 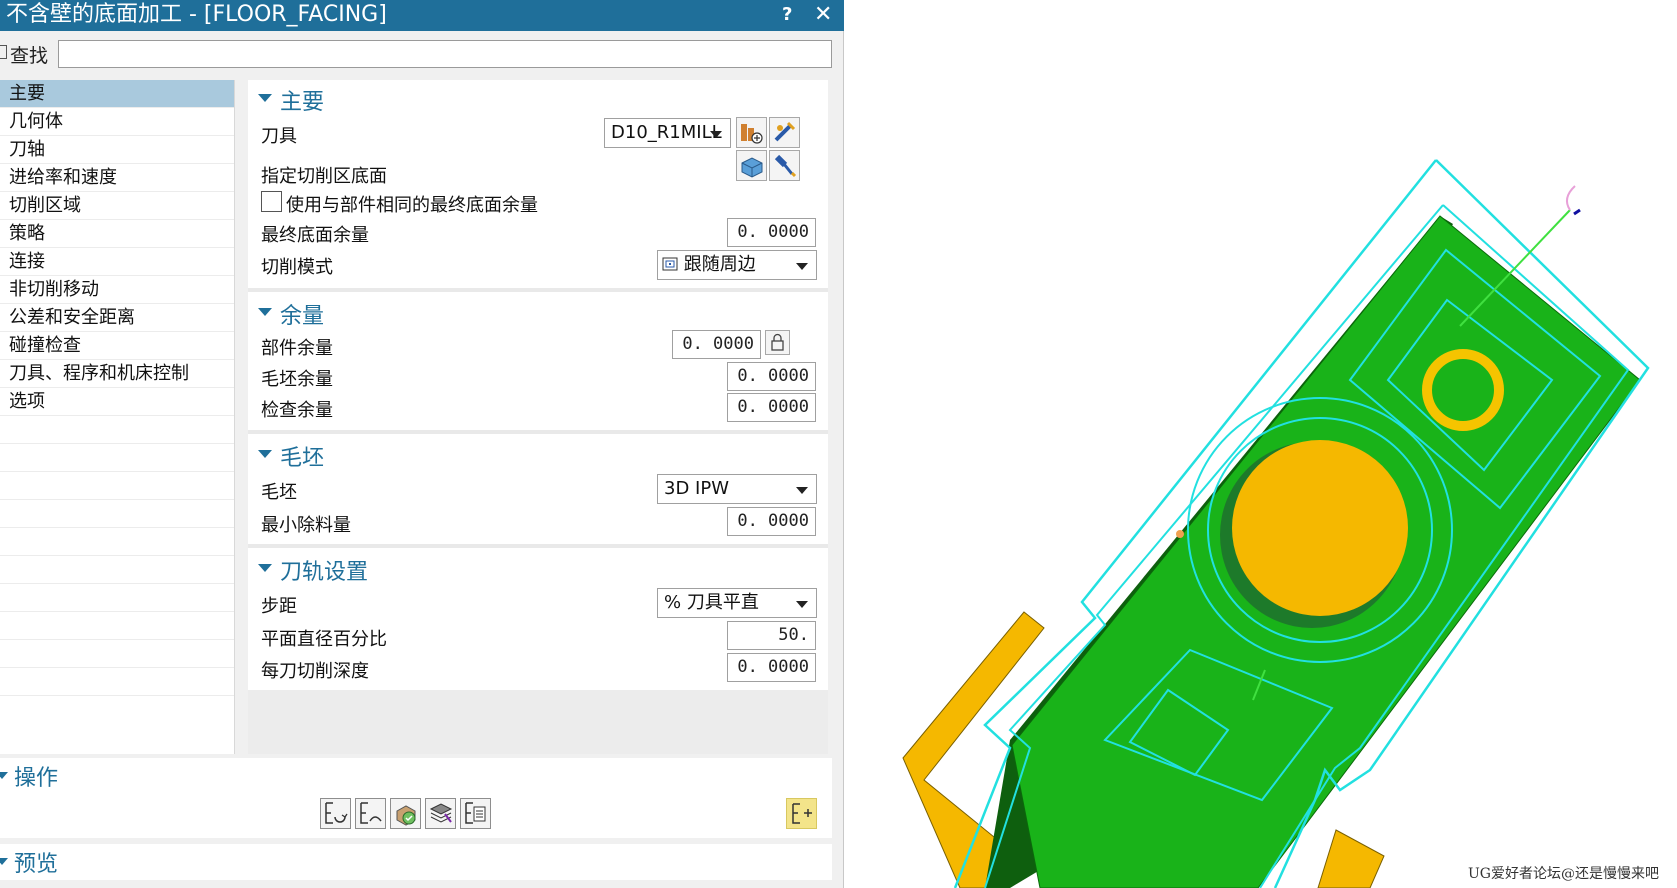 I want to click on edit-tool-icon, so click(x=785, y=131).